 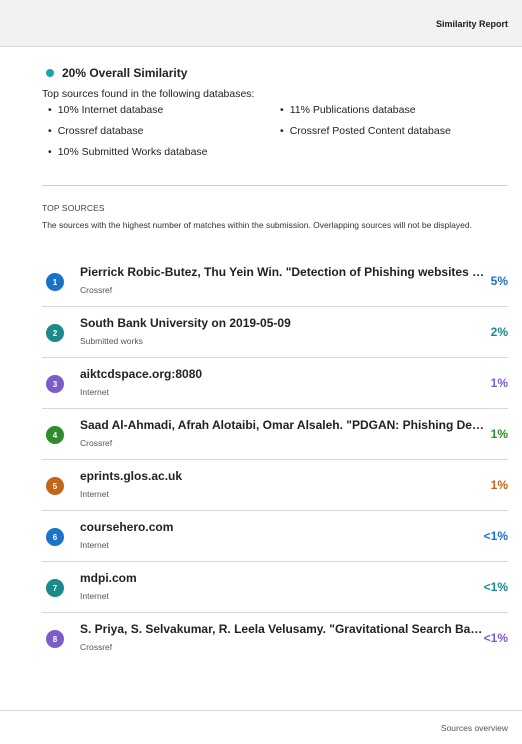 What do you see at coordinates (55, 486) in the screenshot?
I see `source-number-badge: 5` at bounding box center [55, 486].